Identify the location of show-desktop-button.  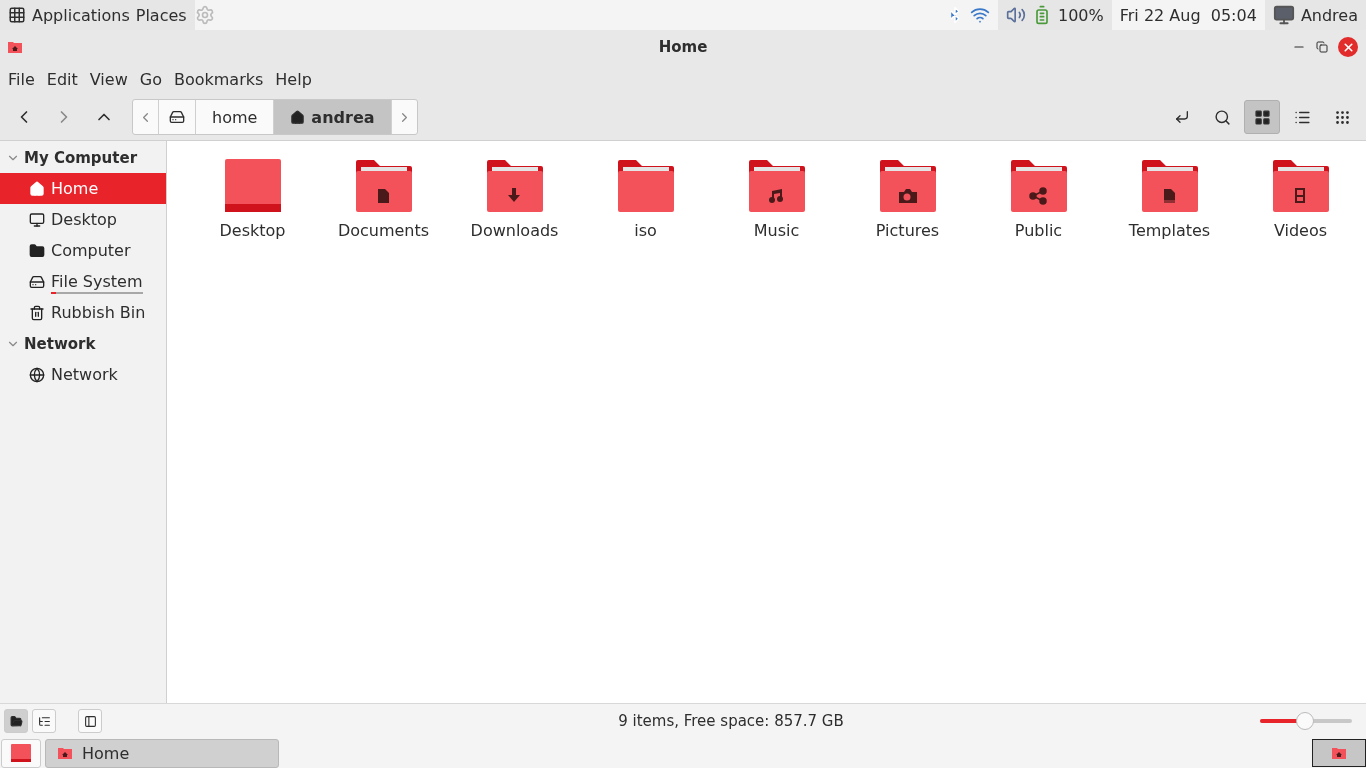
(21, 753).